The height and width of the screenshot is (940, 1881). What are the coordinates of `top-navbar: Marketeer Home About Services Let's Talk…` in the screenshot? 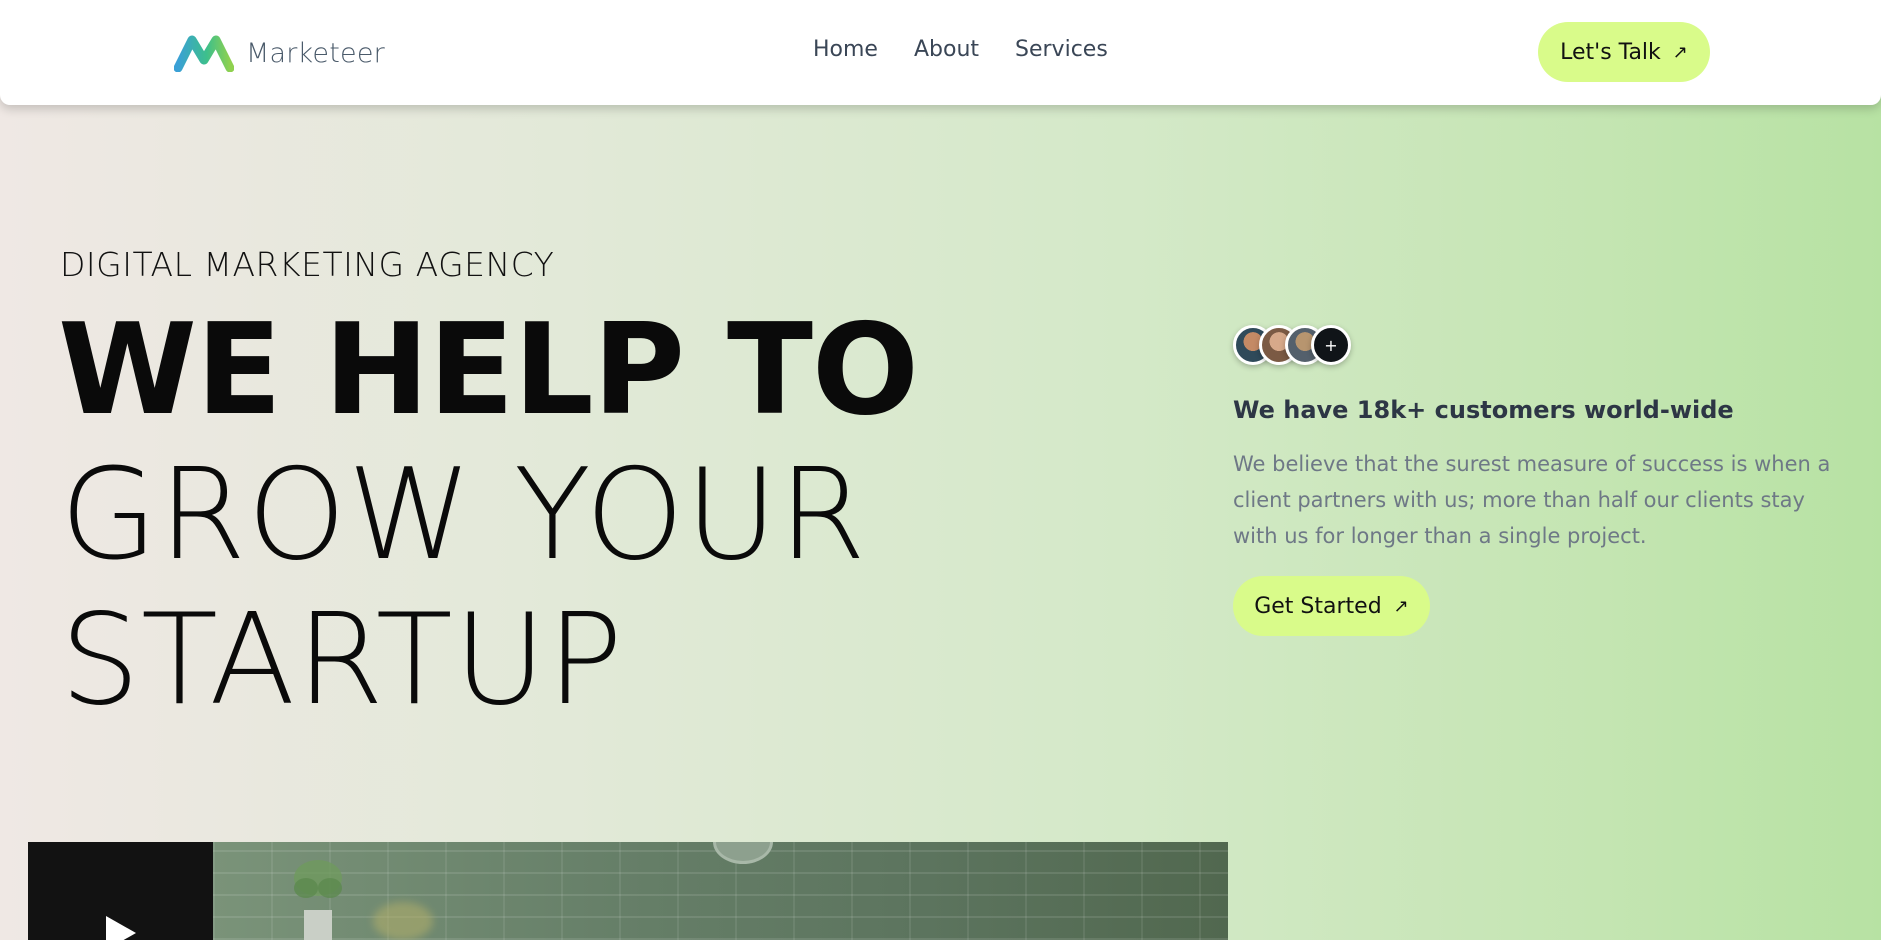 It's located at (940, 52).